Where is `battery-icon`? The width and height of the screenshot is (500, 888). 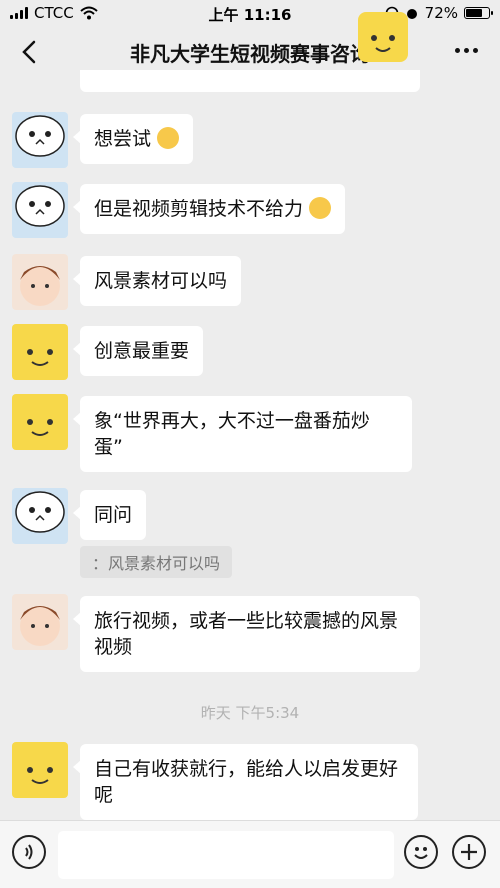 battery-icon is located at coordinates (478, 13).